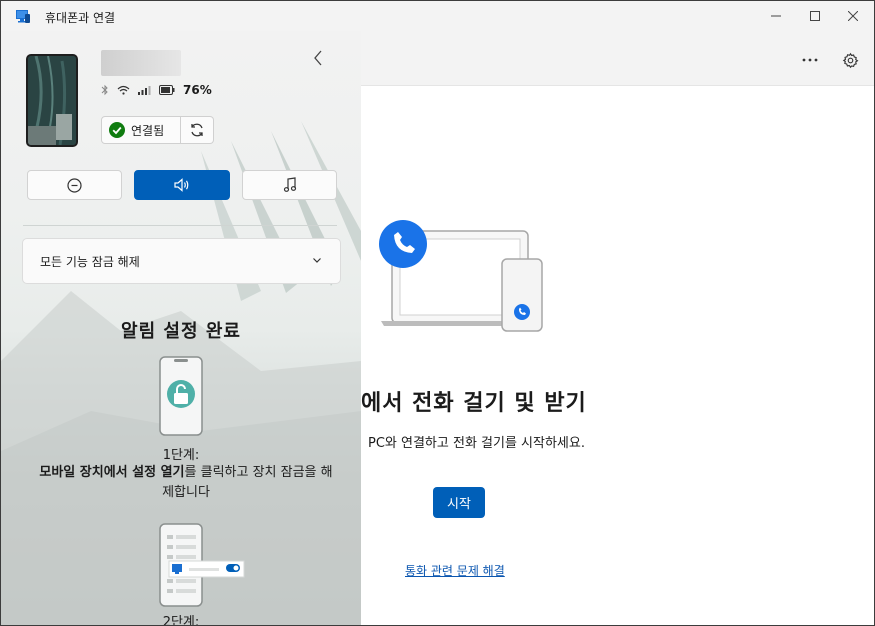 Image resolution: width=875 pixels, height=626 pixels. I want to click on battery-icon, so click(167, 90).